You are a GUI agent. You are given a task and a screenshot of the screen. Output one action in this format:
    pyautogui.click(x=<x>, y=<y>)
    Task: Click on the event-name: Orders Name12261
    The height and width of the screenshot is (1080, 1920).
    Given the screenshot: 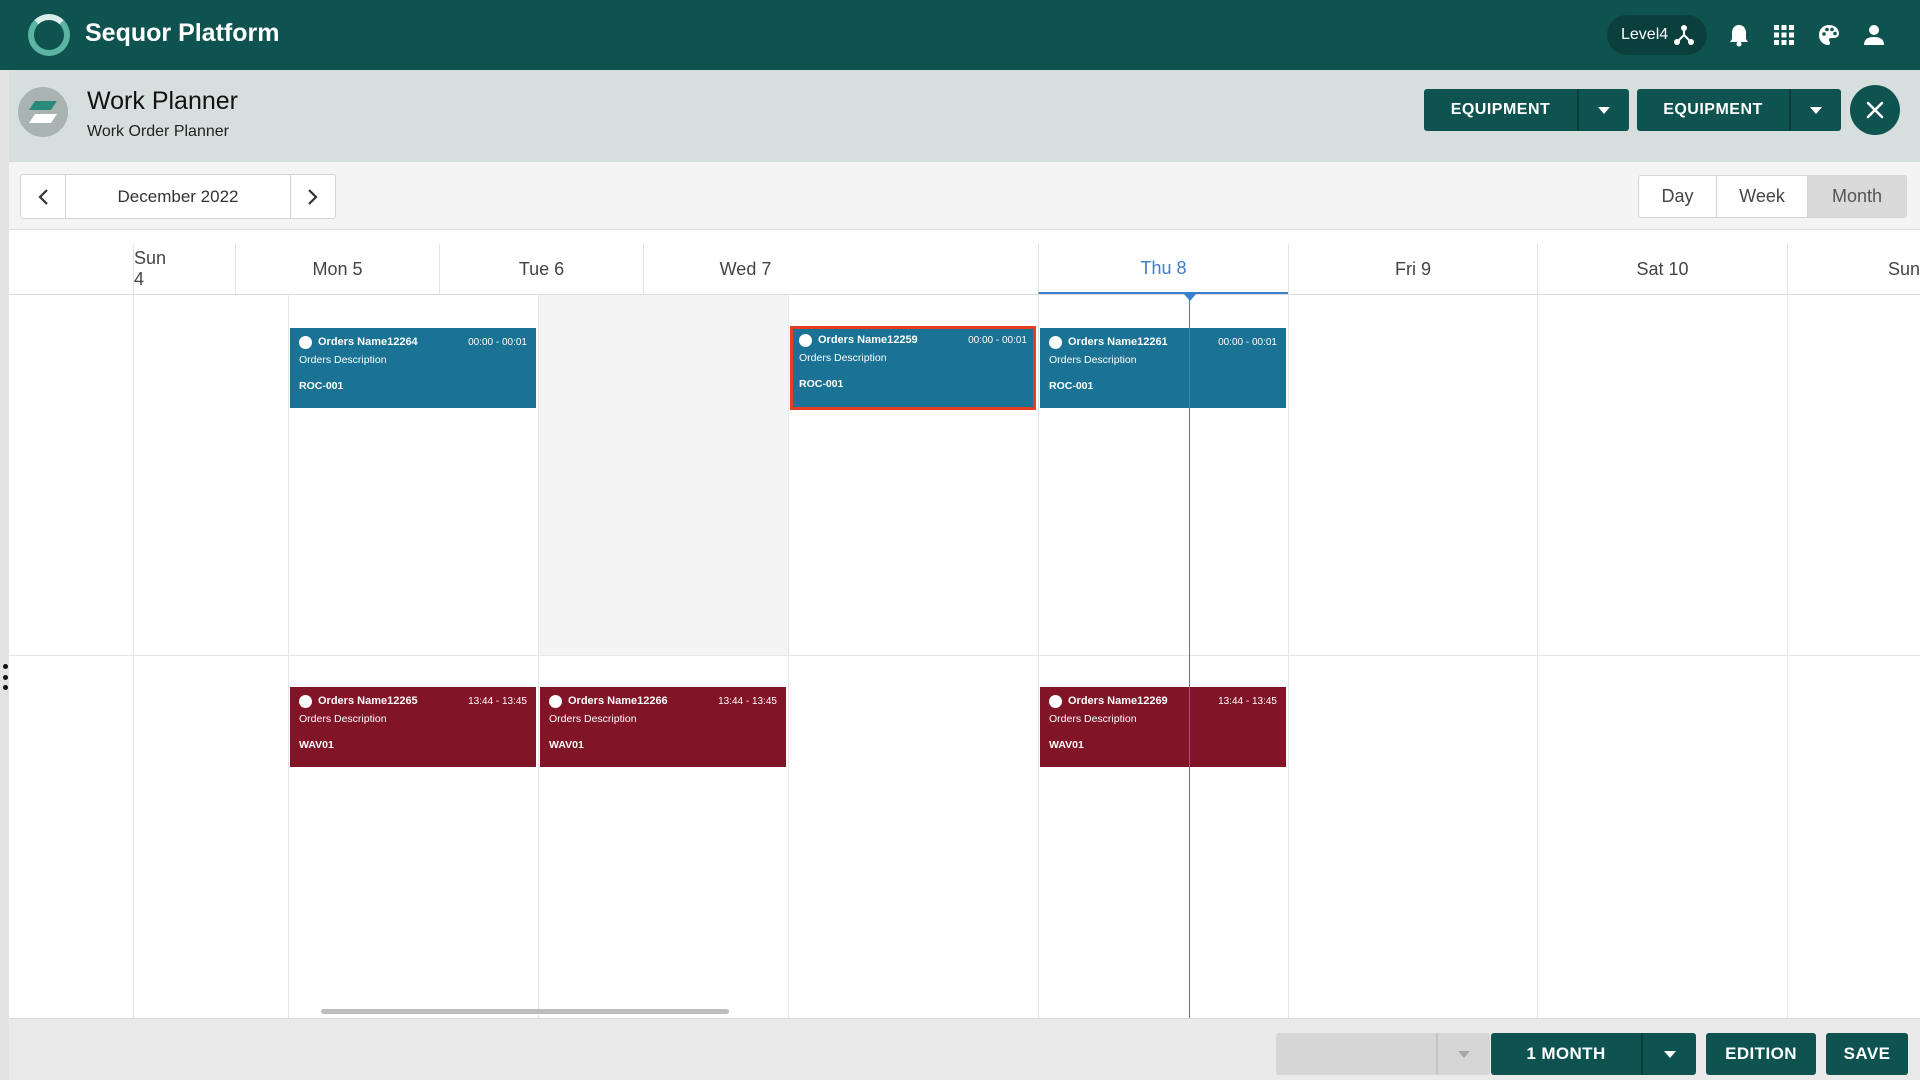 What is the action you would take?
    pyautogui.click(x=1118, y=342)
    